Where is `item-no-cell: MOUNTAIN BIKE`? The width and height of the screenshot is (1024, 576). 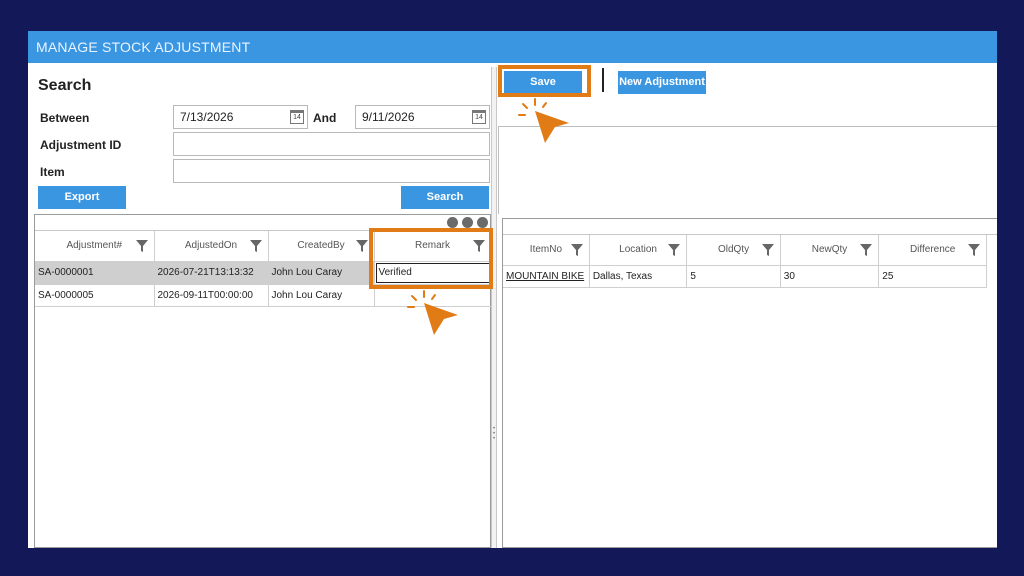
item-no-cell: MOUNTAIN BIKE is located at coordinates (546, 276).